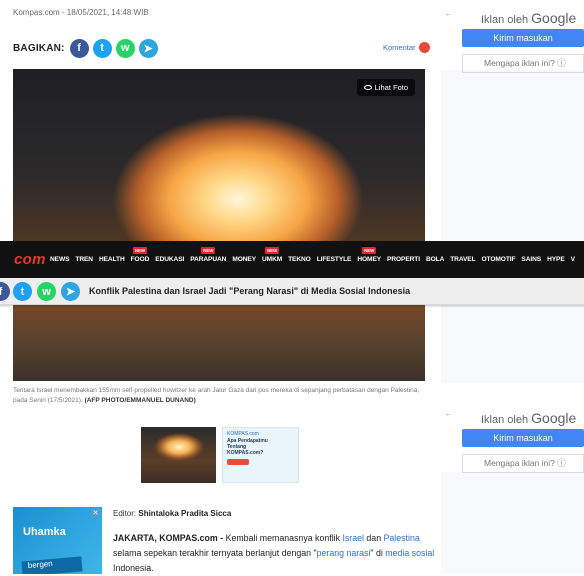  I want to click on eye-icon, so click(367, 87).